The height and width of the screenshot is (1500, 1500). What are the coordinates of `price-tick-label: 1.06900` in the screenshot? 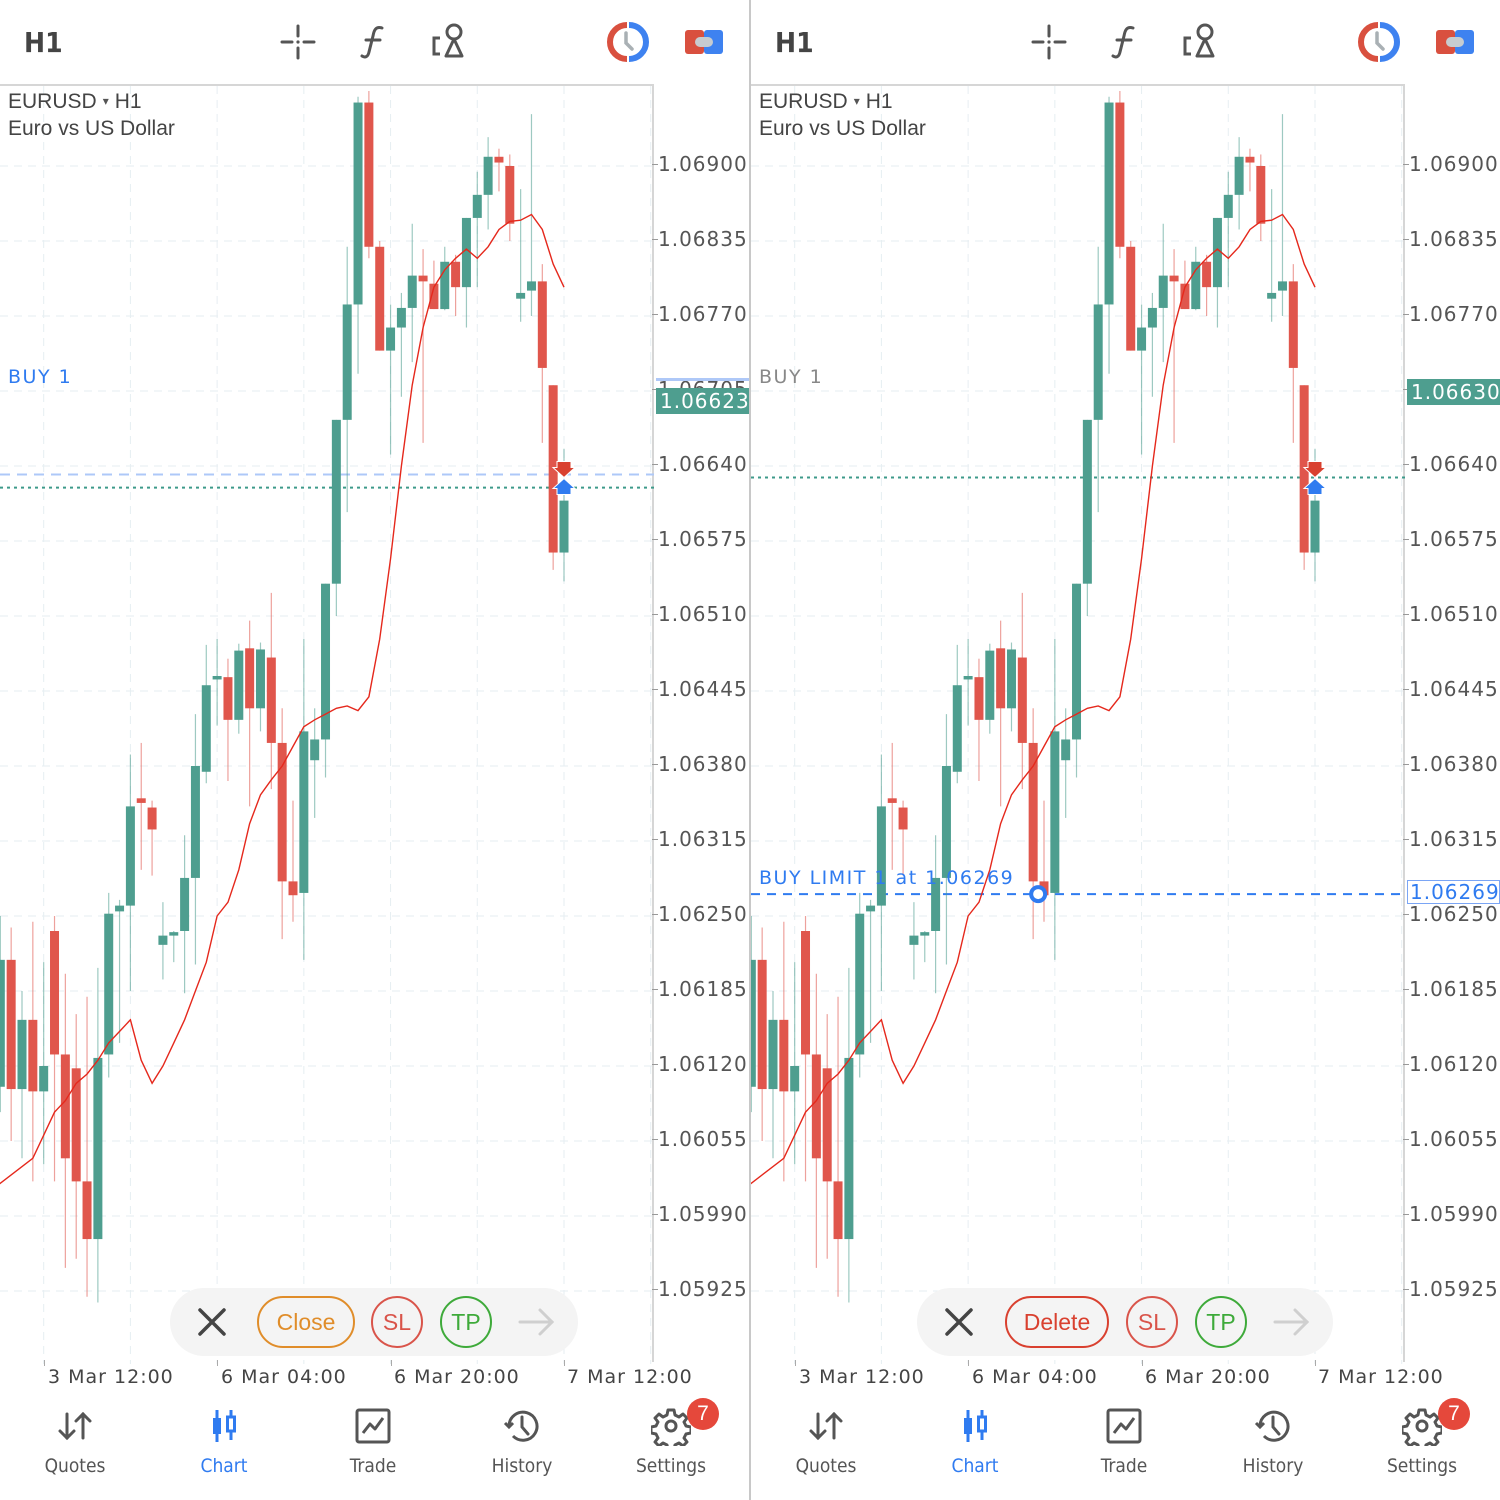 It's located at (703, 164).